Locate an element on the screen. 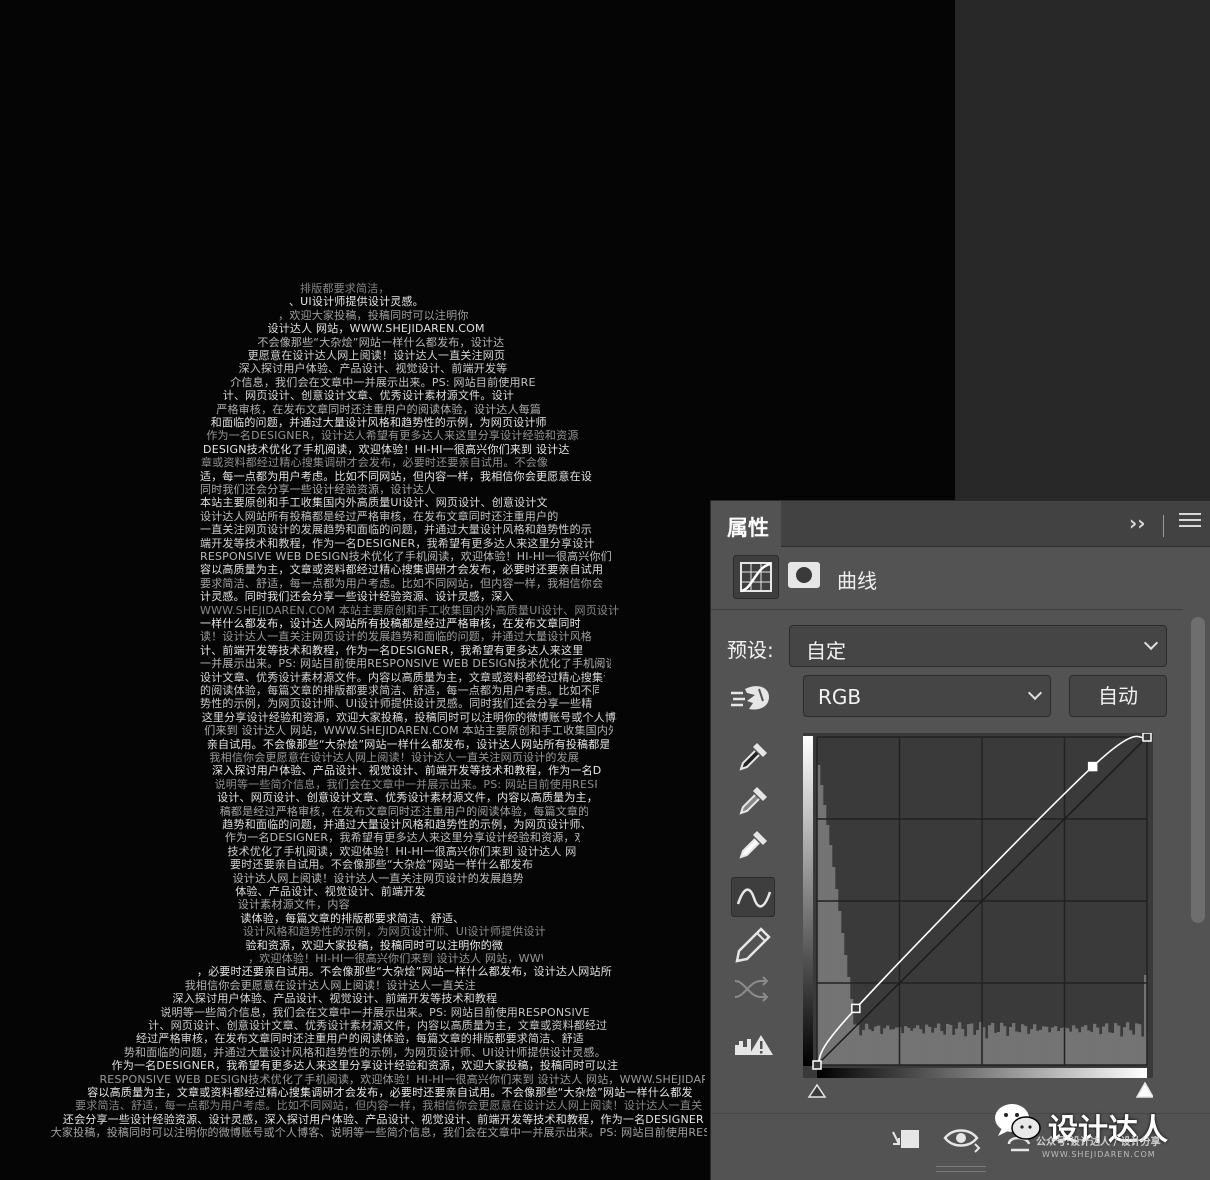 The width and height of the screenshot is (1210, 1180). target-adjustment-hand-icon is located at coordinates (752, 698).